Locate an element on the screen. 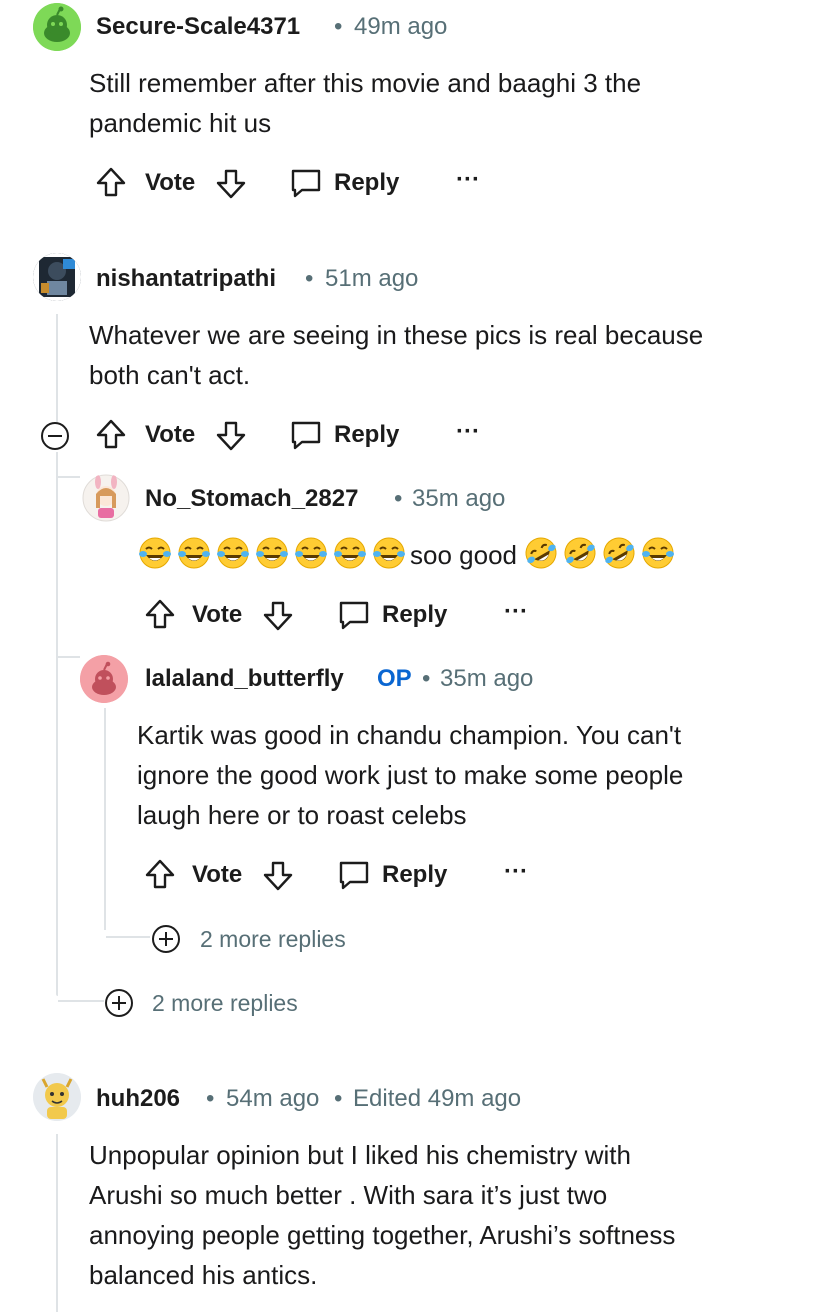 The width and height of the screenshot is (815, 1312). comment-username: lalaland_butterfly is located at coordinates (244, 679).